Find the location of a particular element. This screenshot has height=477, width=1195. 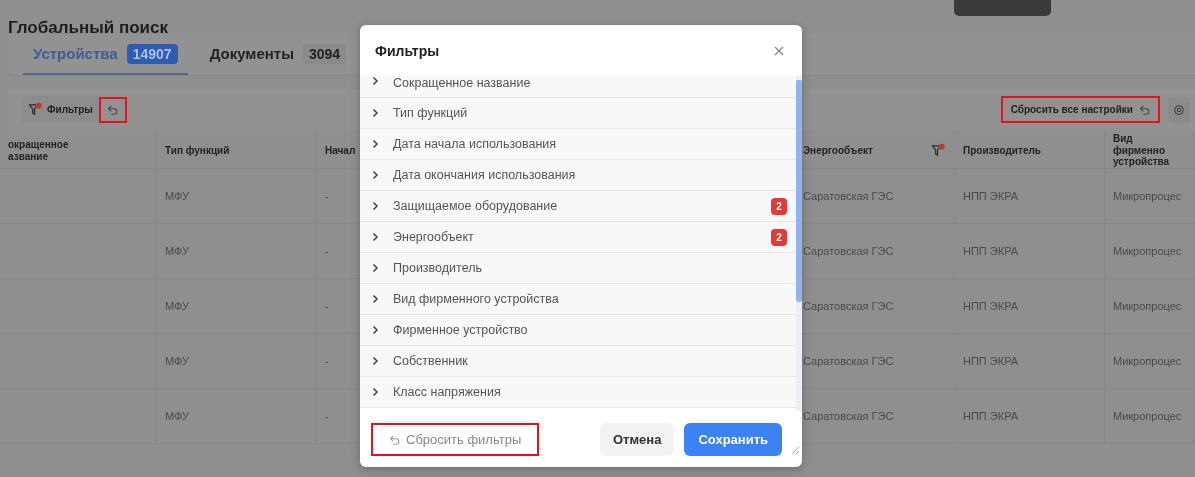

column-title: Производитель is located at coordinates (1002, 150).